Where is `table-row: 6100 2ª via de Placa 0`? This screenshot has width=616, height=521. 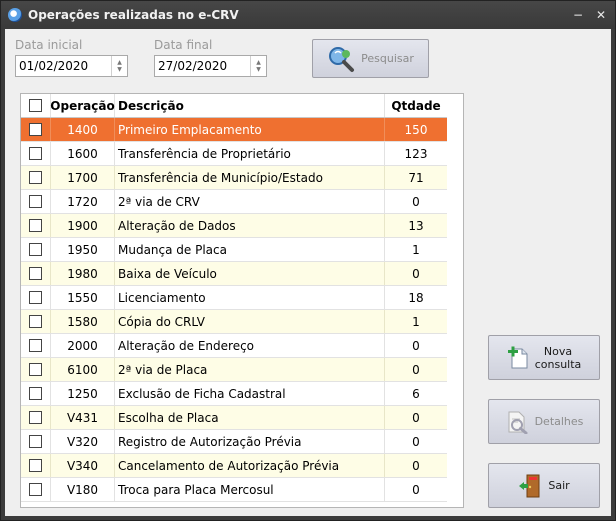
table-row: 6100 2ª via de Placa 0 is located at coordinates (234, 370).